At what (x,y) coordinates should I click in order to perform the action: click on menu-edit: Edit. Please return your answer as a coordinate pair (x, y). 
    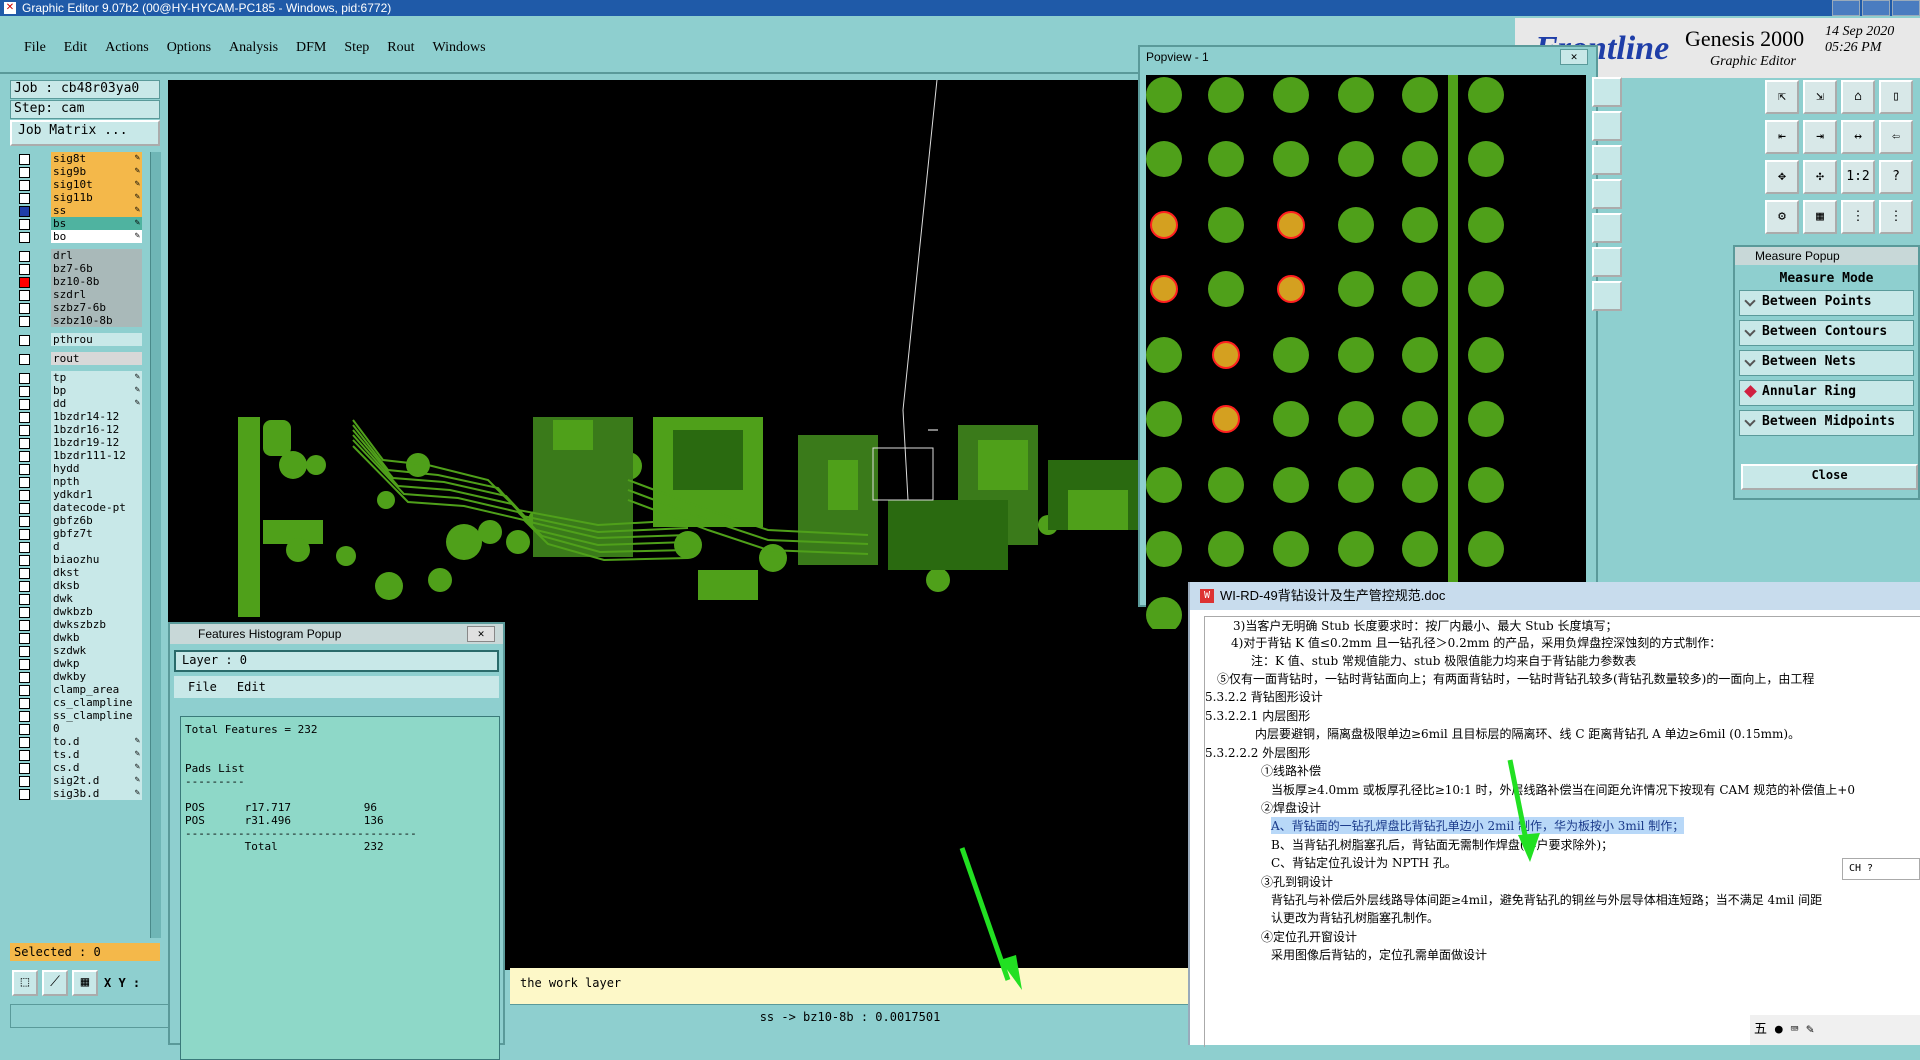
    Looking at the image, I should click on (75, 48).